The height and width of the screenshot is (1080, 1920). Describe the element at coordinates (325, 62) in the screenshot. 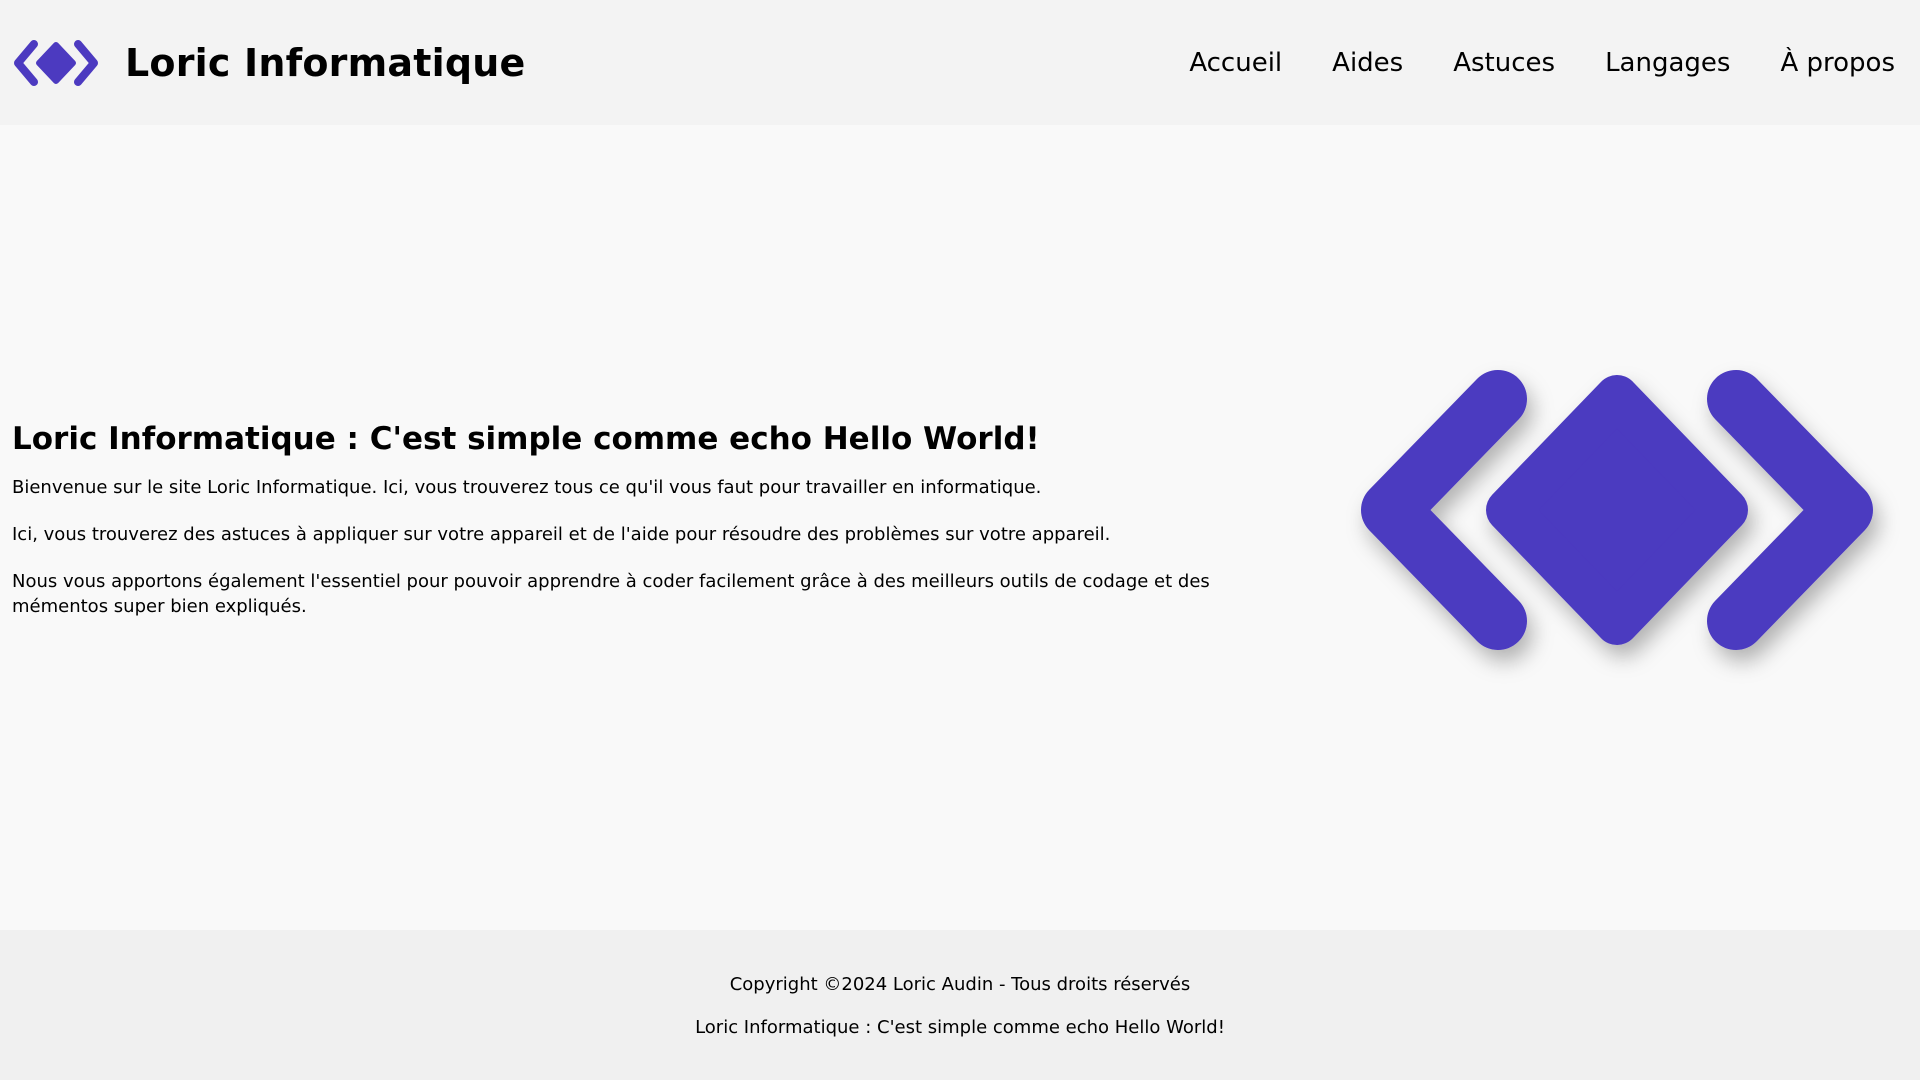

I see `brand-name: Loric Informatique` at that location.